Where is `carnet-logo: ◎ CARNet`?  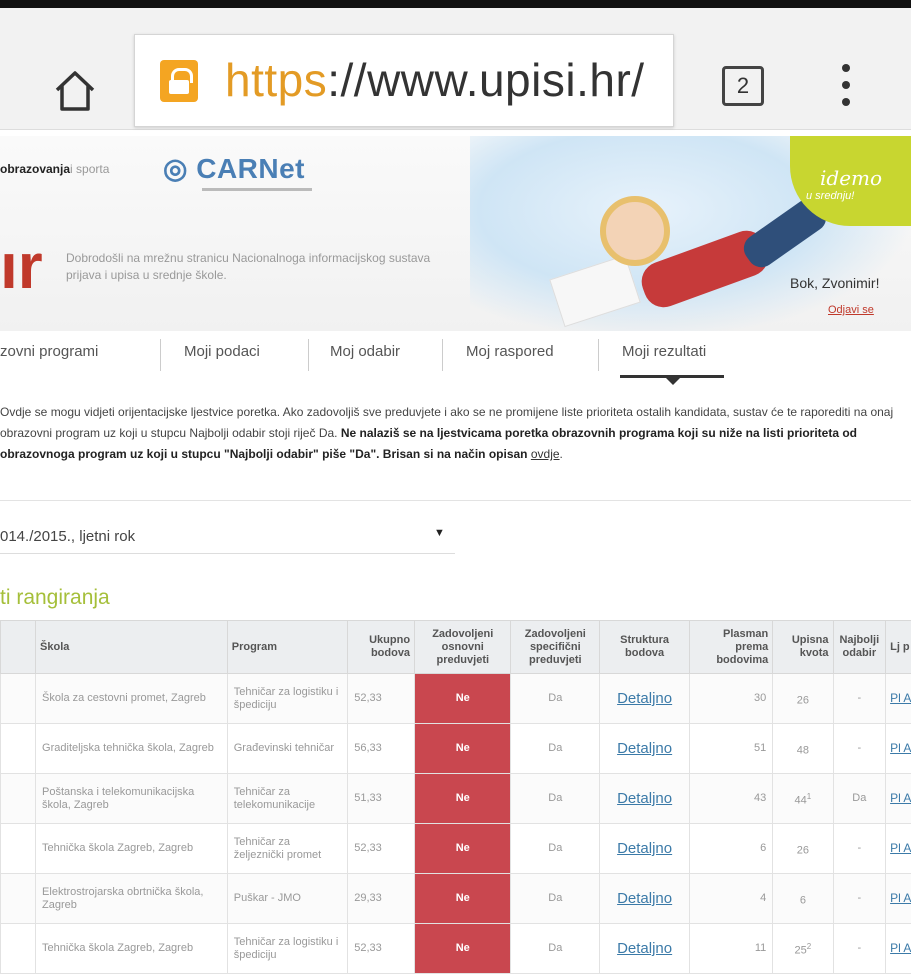 carnet-logo: ◎ CARNet is located at coordinates (234, 168).